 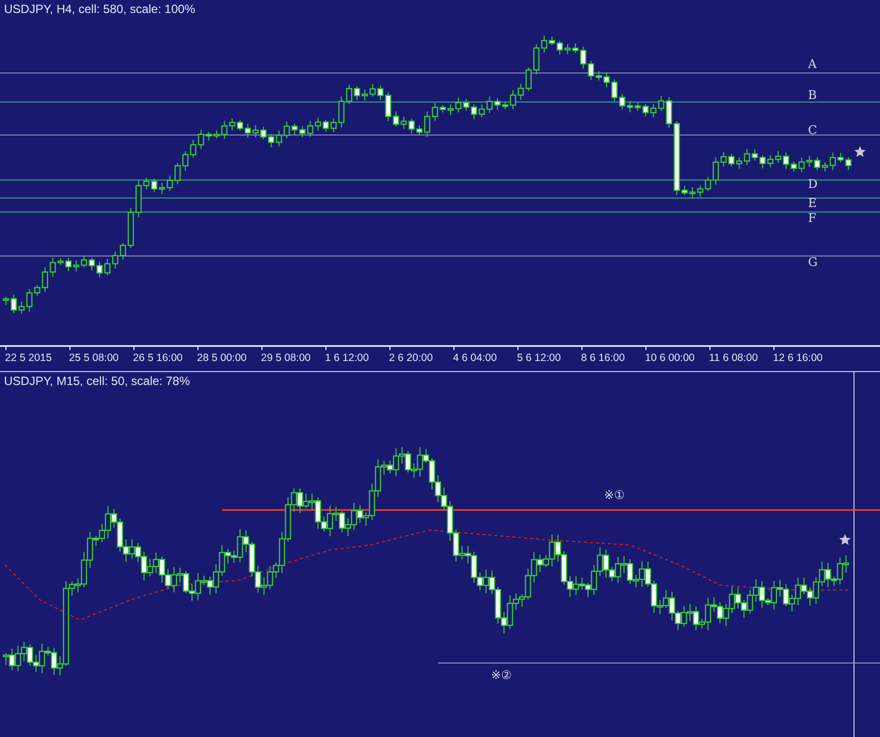 What do you see at coordinates (411, 358) in the screenshot?
I see `time-axis-label: 2 6 20:00` at bounding box center [411, 358].